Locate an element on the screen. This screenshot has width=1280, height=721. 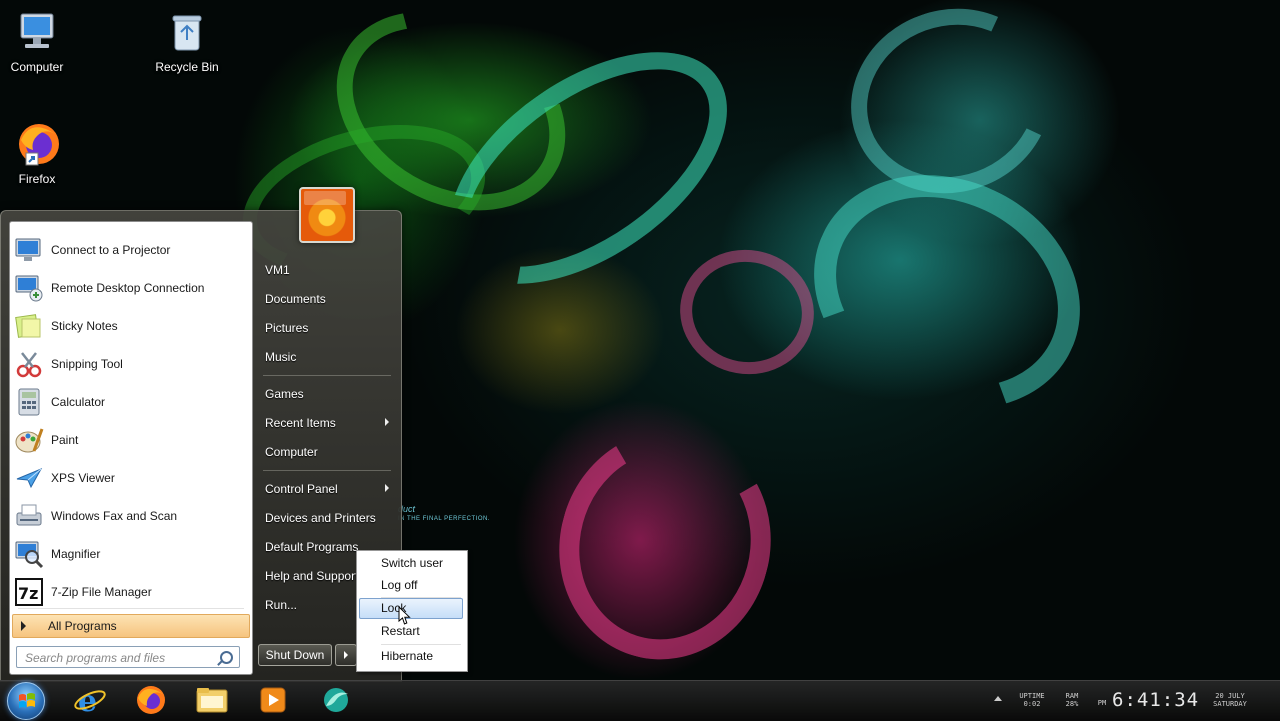
menu-item-log-off: Log off is located at coordinates (411, 585).